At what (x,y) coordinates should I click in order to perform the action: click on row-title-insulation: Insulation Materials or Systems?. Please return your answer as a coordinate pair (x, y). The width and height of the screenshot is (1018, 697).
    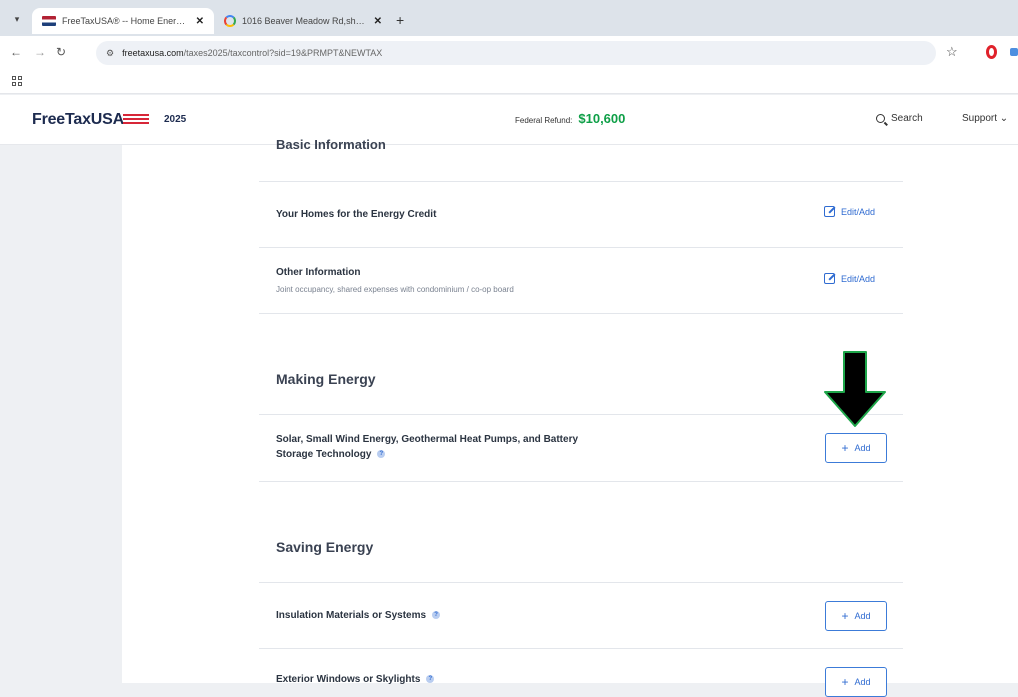
    Looking at the image, I should click on (358, 615).